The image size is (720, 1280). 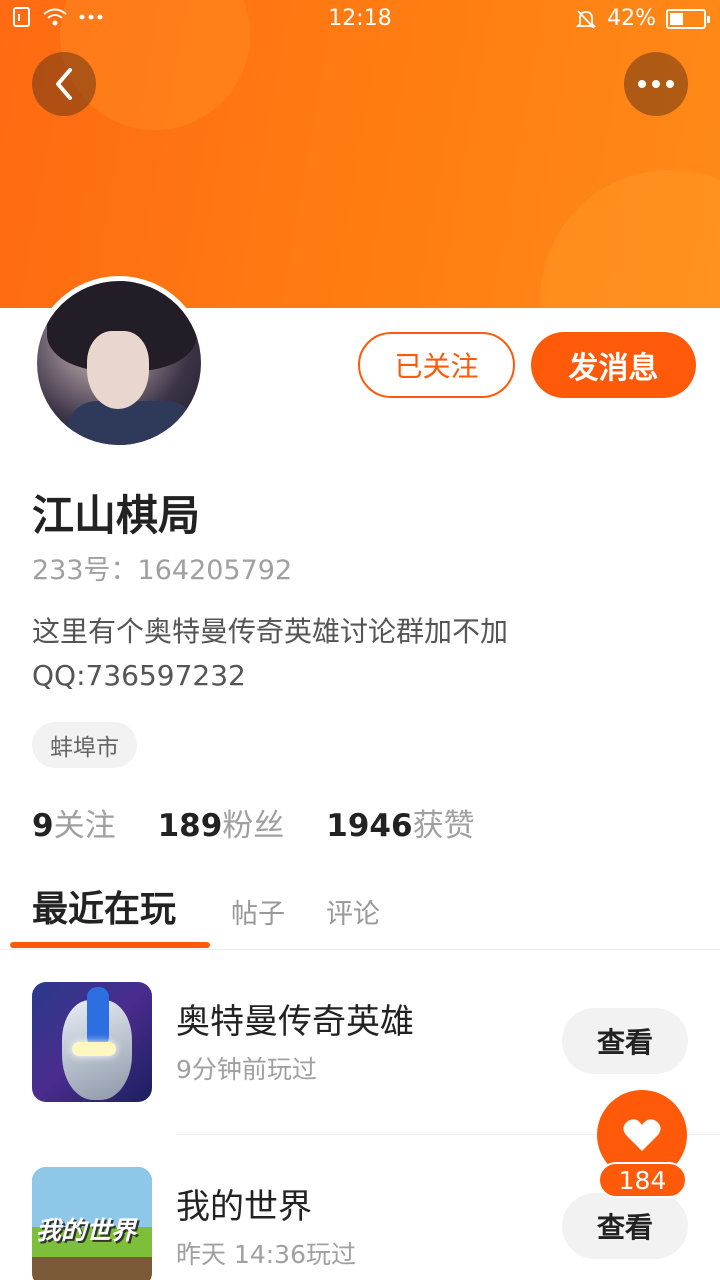 What do you see at coordinates (360, 20) in the screenshot?
I see `status-bar: 12:18 42%` at bounding box center [360, 20].